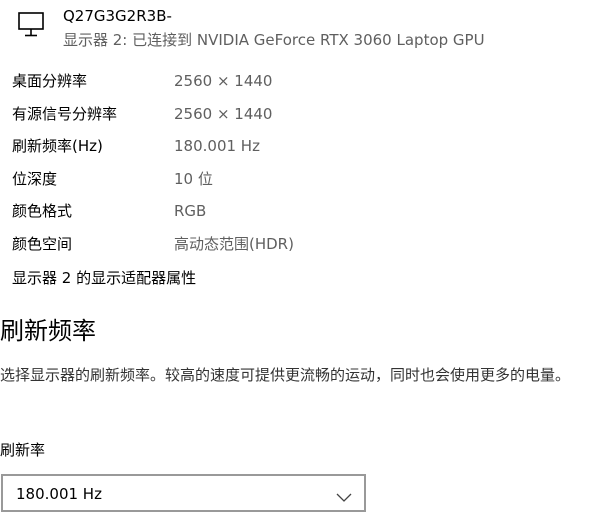 The image size is (609, 518). Describe the element at coordinates (42, 211) in the screenshot. I see `property-label: 颜色格式` at that location.